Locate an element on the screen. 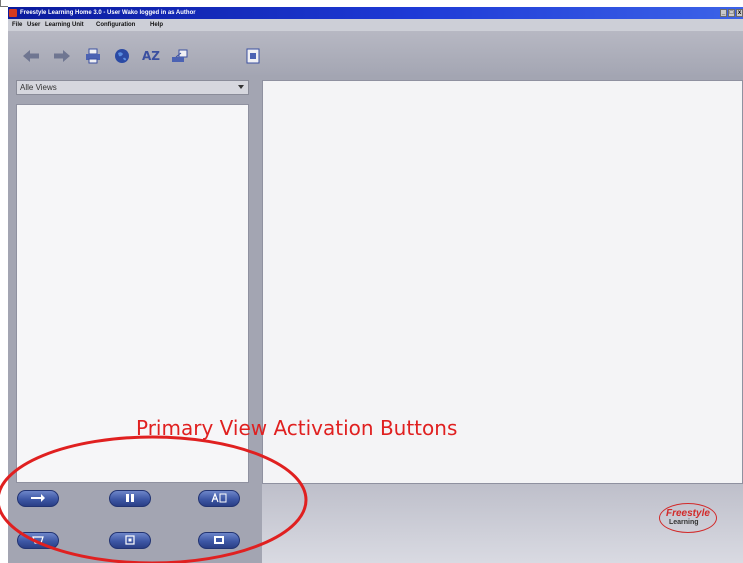 This screenshot has width=743, height=563. menu-user: User is located at coordinates (33, 25).